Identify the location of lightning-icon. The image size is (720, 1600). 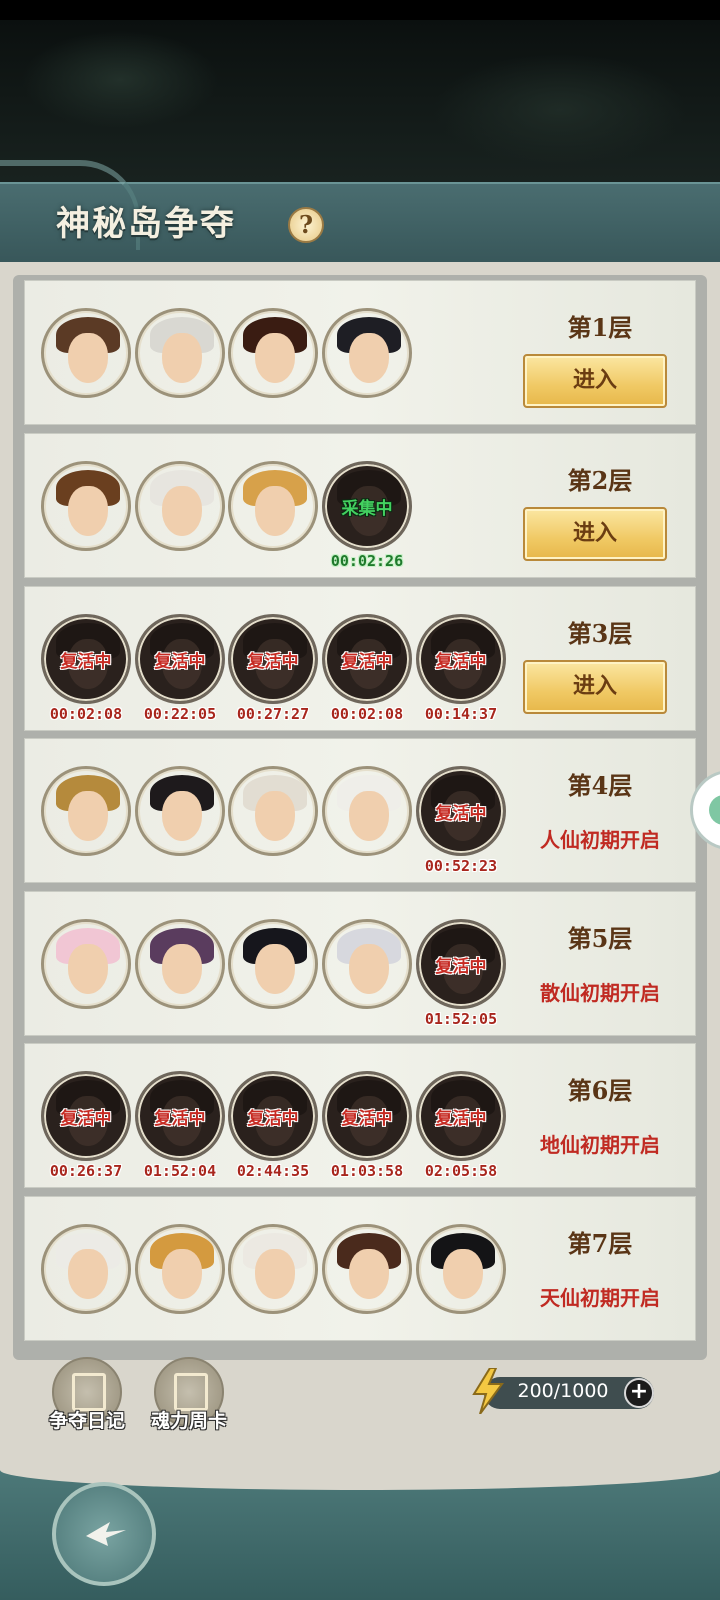
(488, 1391).